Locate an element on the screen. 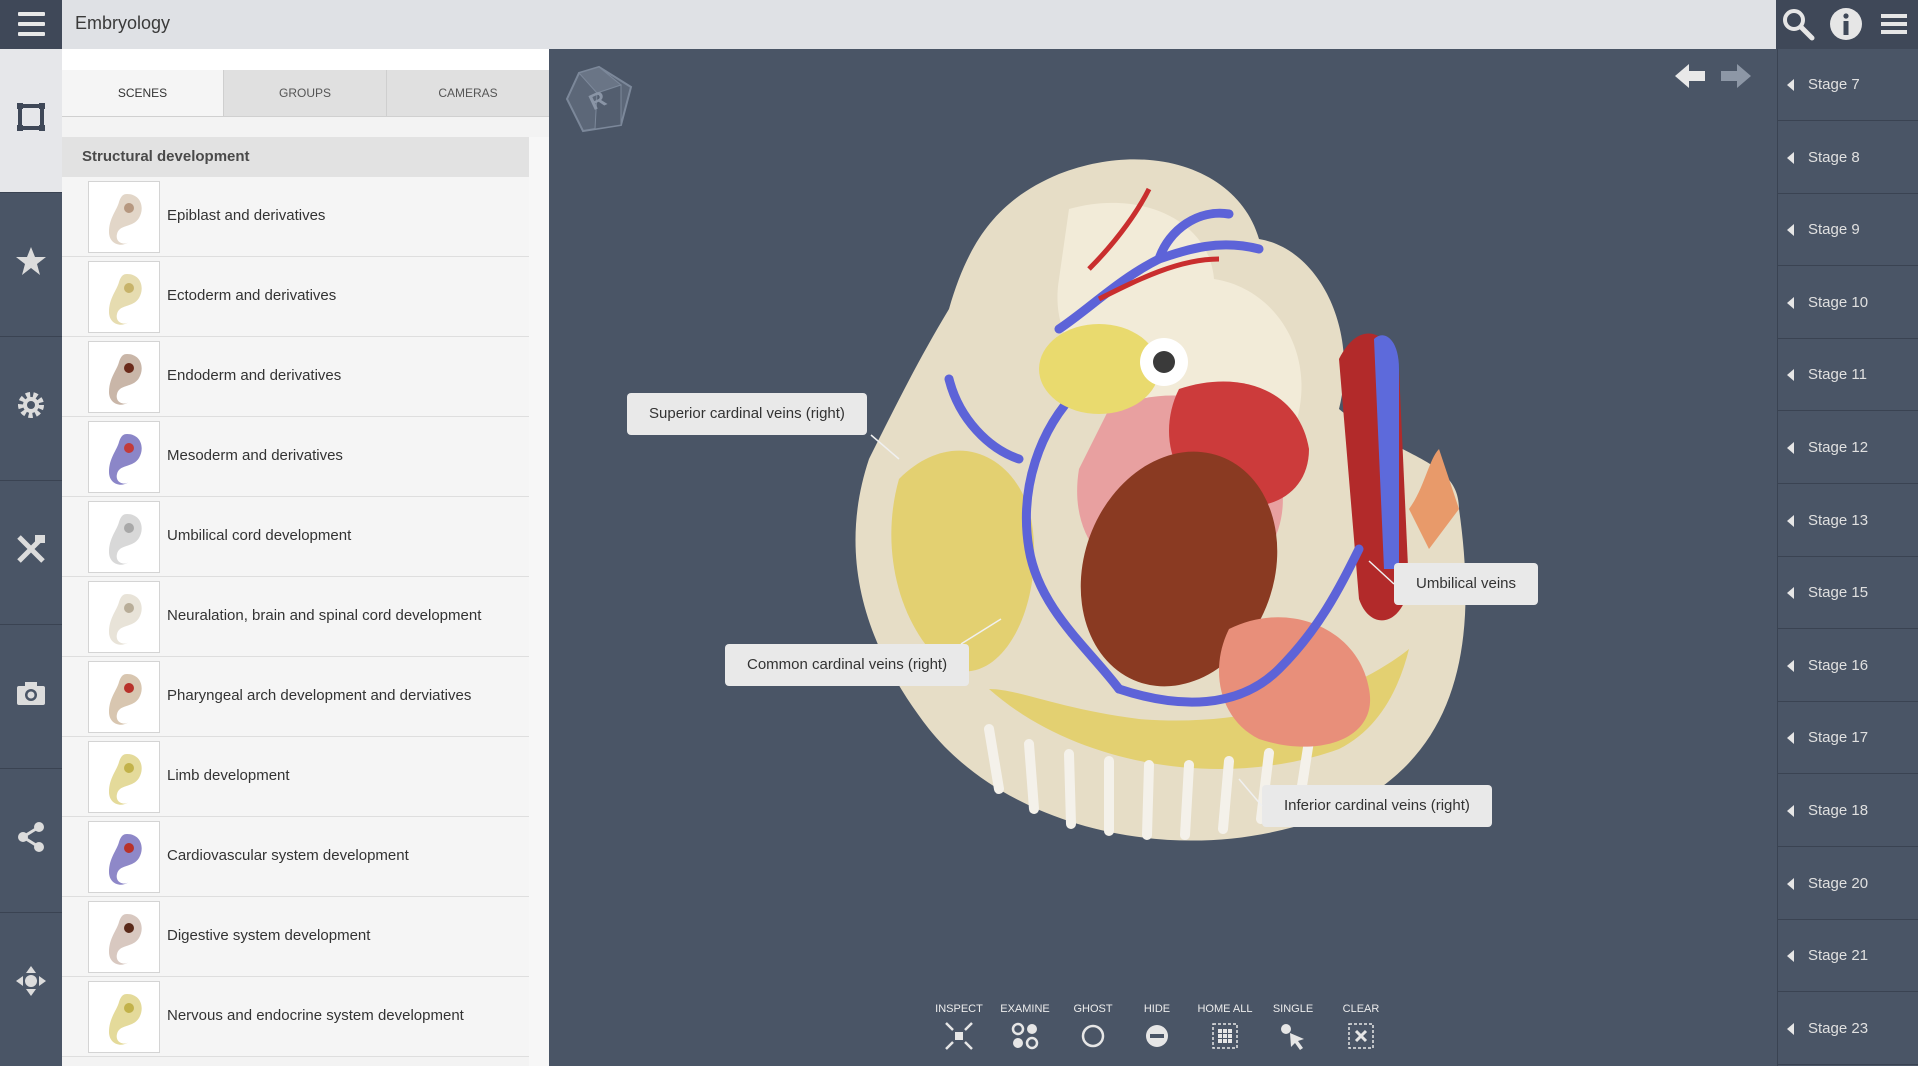  scene-list-item: Nervous and endocrine system development is located at coordinates (295, 1017).